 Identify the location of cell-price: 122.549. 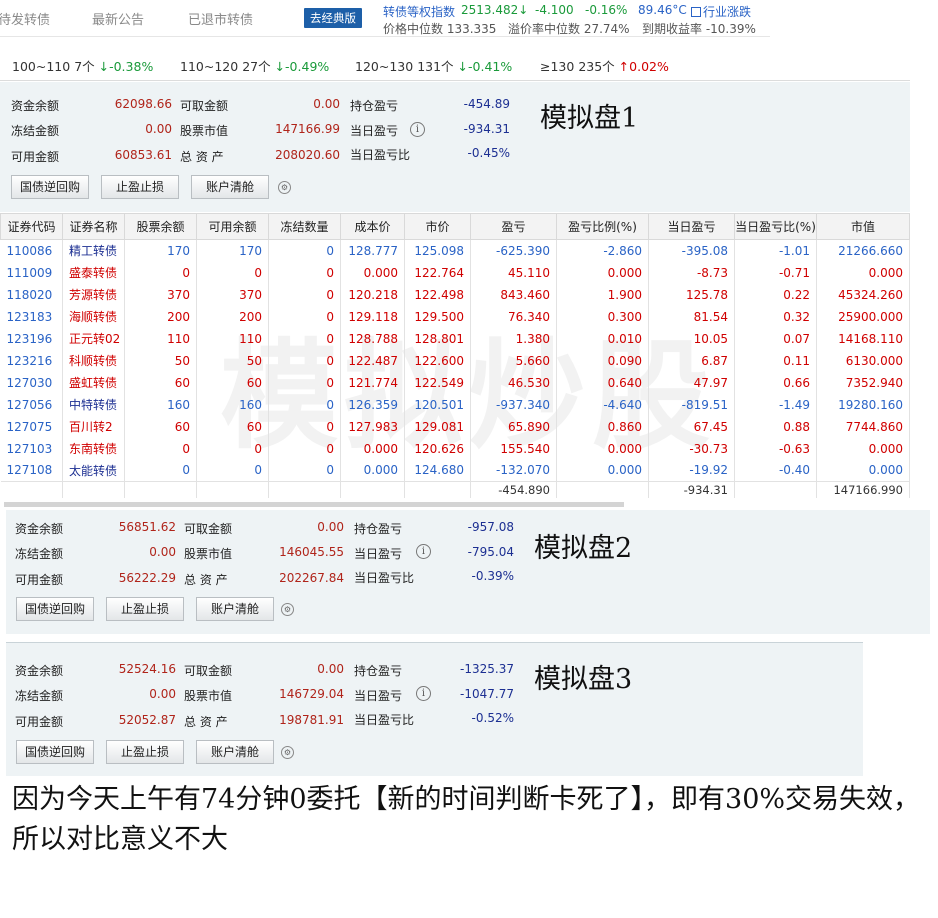
(437, 382).